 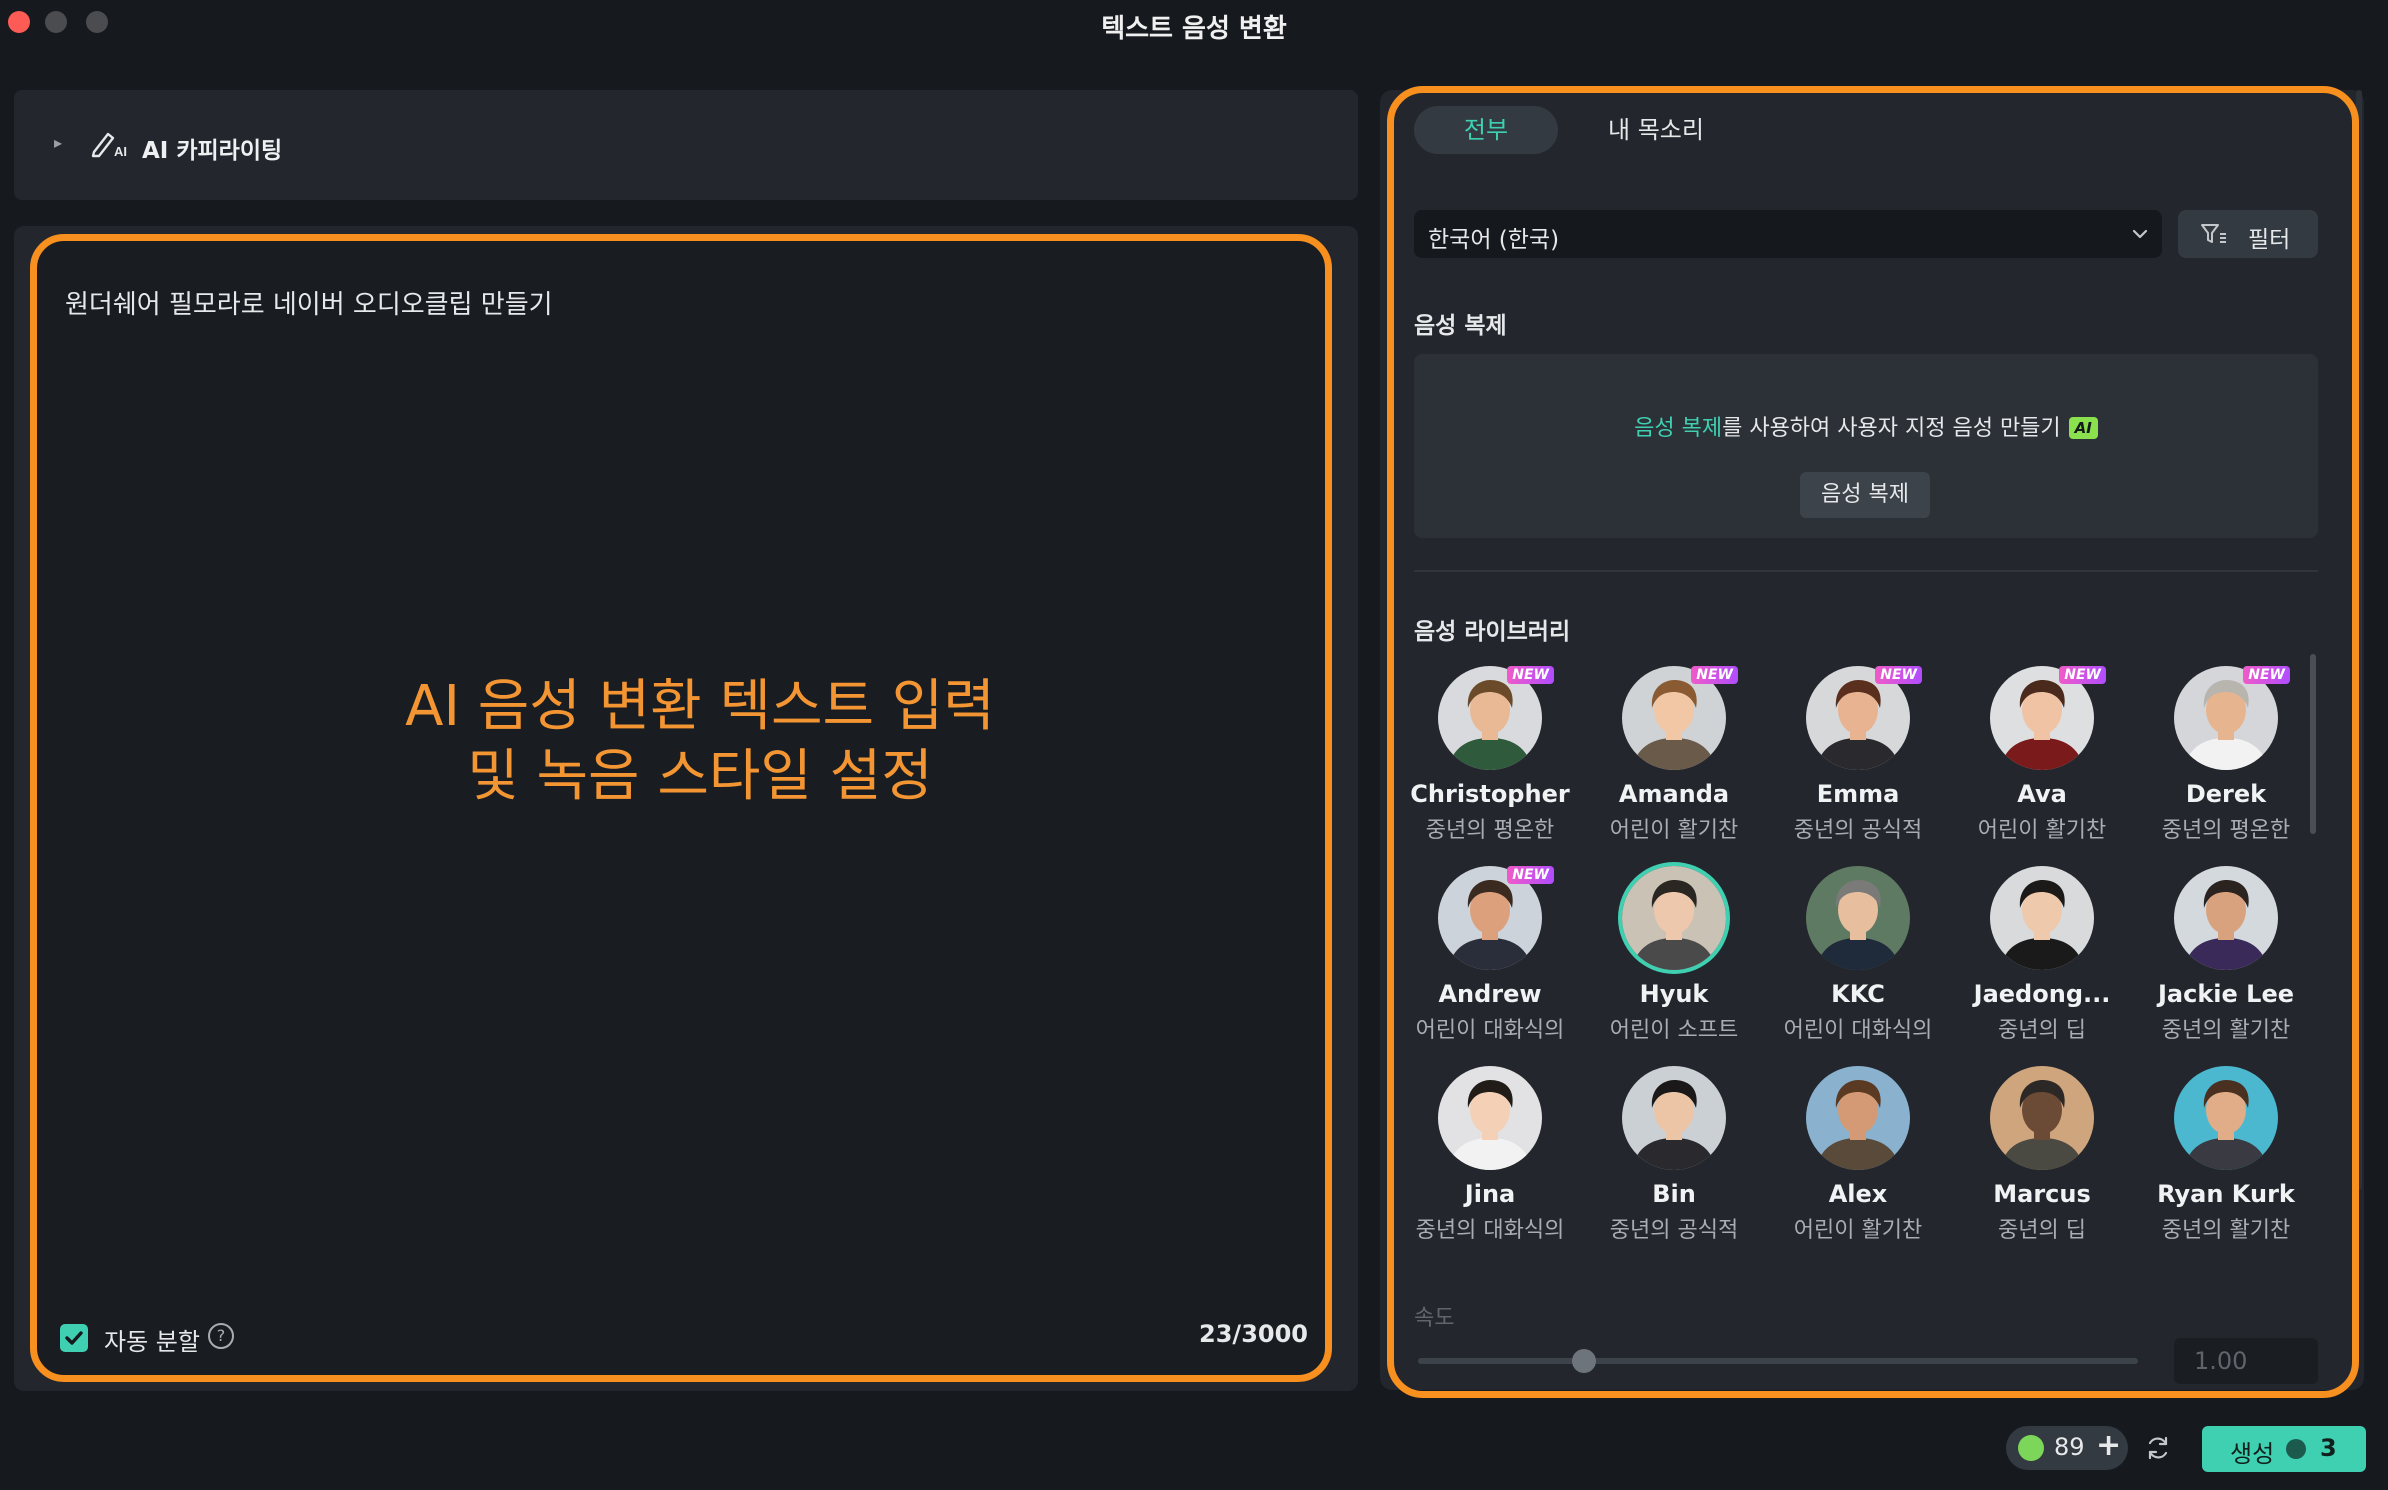 I want to click on character-count: 23/3000, so click(x=1253, y=1334).